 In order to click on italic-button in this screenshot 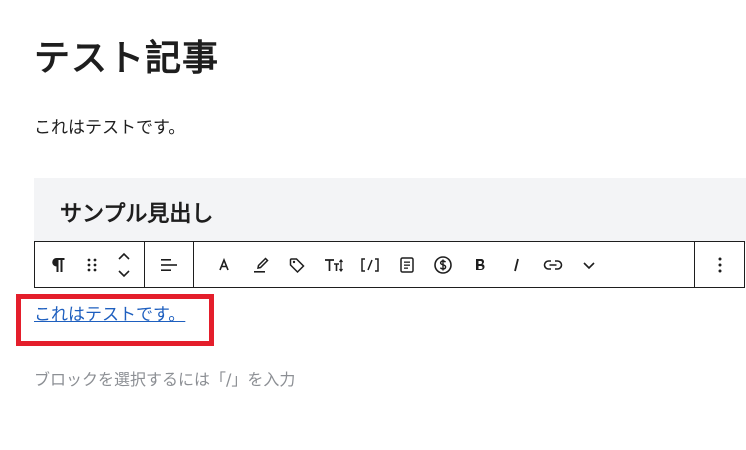, I will do `click(516, 264)`.